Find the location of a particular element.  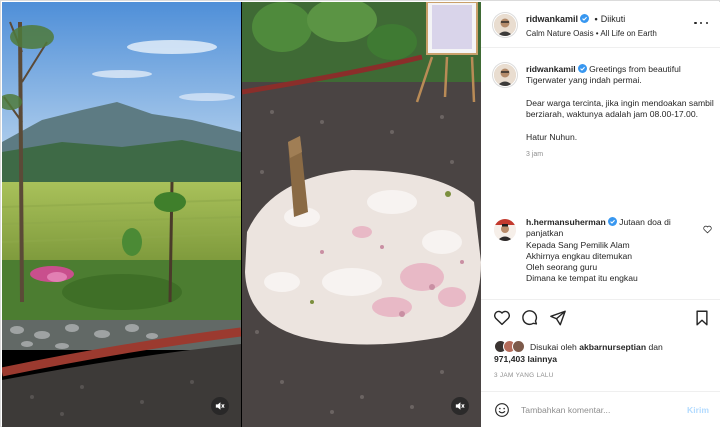

comment-input is located at coordinates (596, 410).